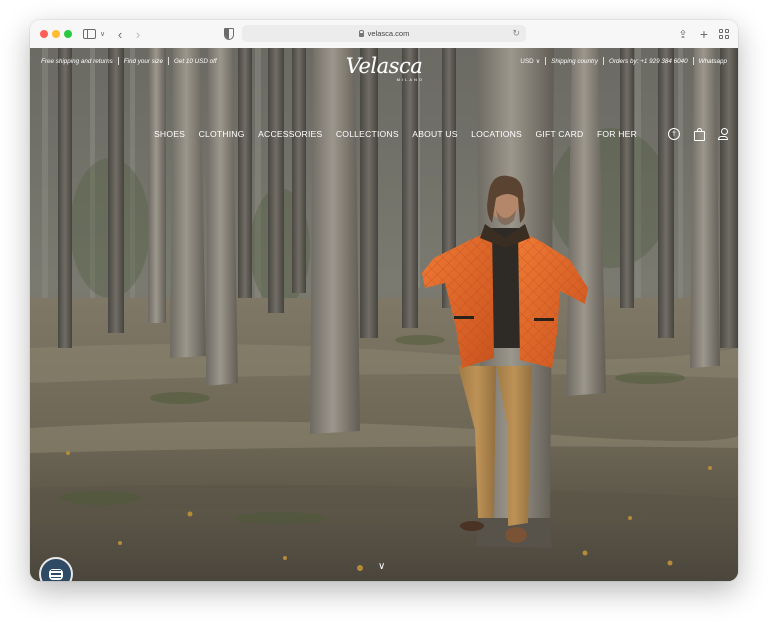  I want to click on new-tab-icon: +, so click(704, 34).